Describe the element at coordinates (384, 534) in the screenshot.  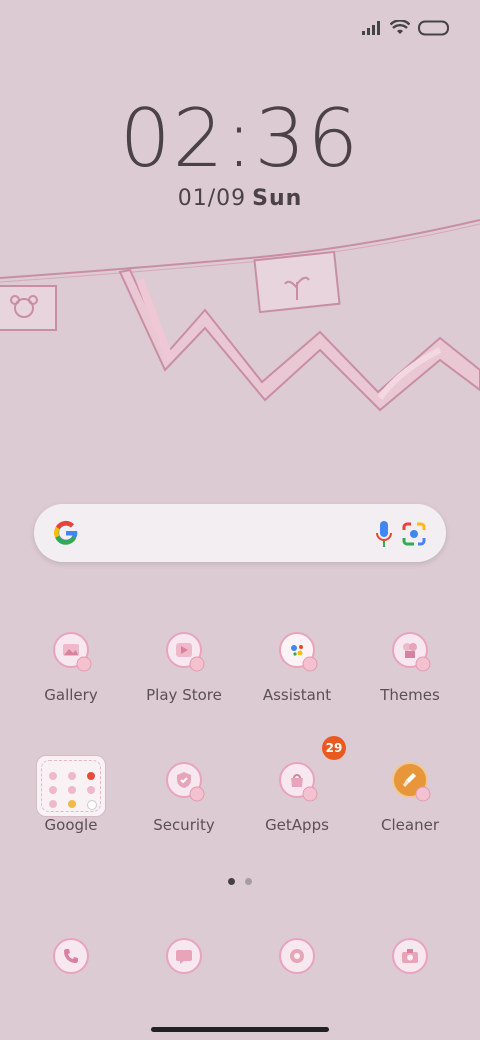
I see `mic-icon` at that location.